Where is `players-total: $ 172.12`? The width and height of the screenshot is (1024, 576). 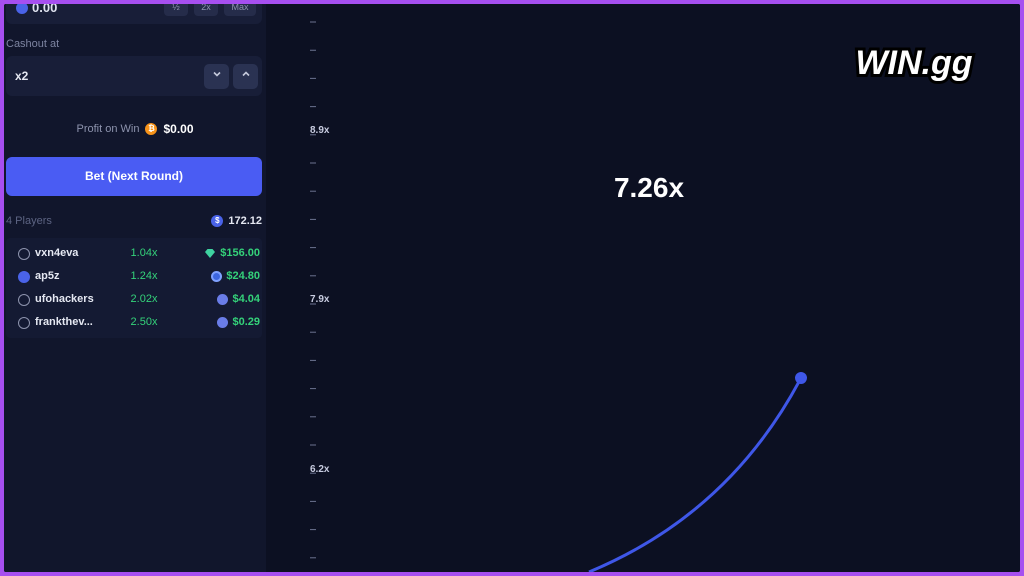
players-total: $ 172.12 is located at coordinates (236, 221).